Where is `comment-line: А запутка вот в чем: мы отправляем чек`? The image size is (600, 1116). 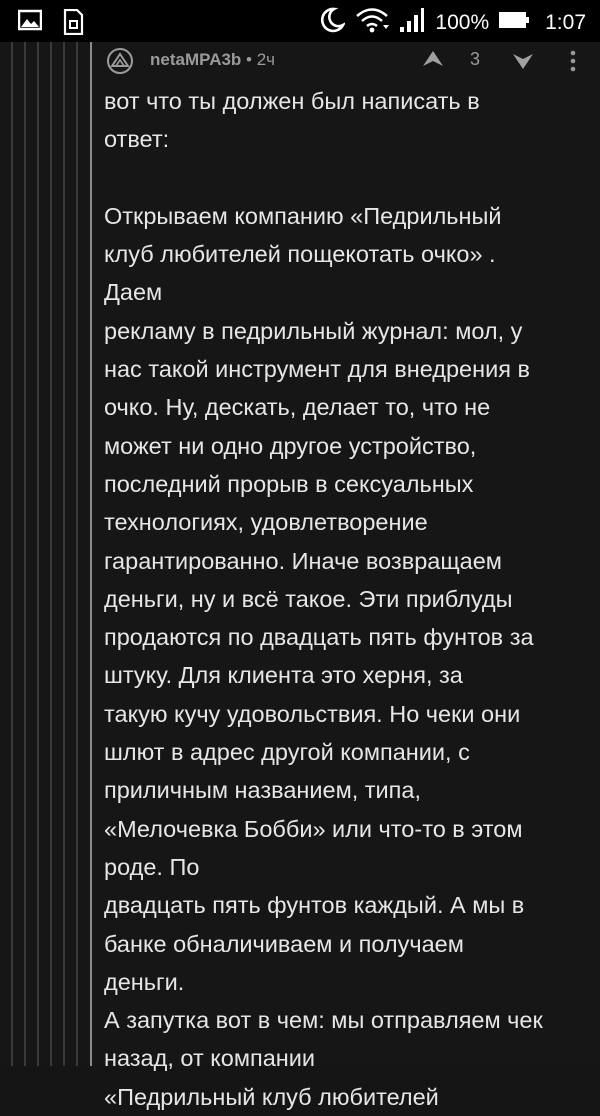 comment-line: А запутка вот в чем: мы отправляем чек is located at coordinates (323, 1020).